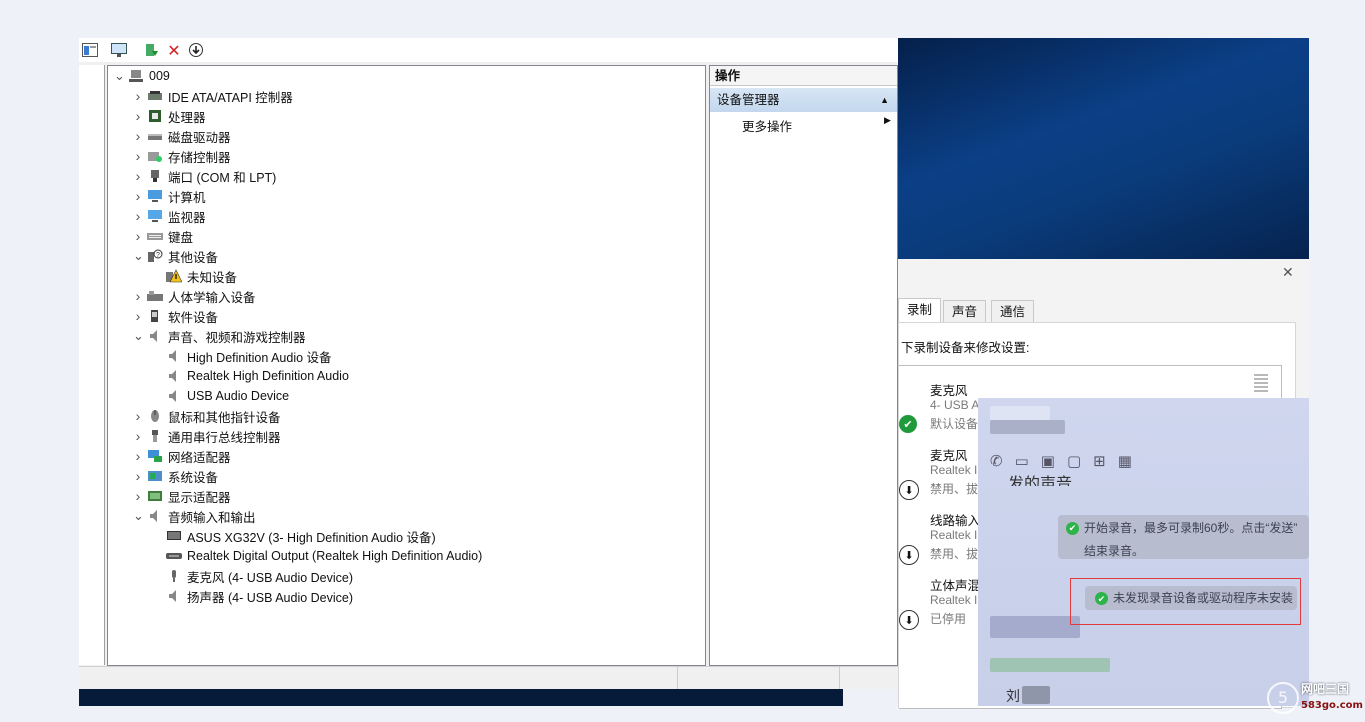 The width and height of the screenshot is (1365, 722). What do you see at coordinates (205, 176) in the screenshot?
I see `tree-item: › 端口 (COM 和 LPT)` at bounding box center [205, 176].